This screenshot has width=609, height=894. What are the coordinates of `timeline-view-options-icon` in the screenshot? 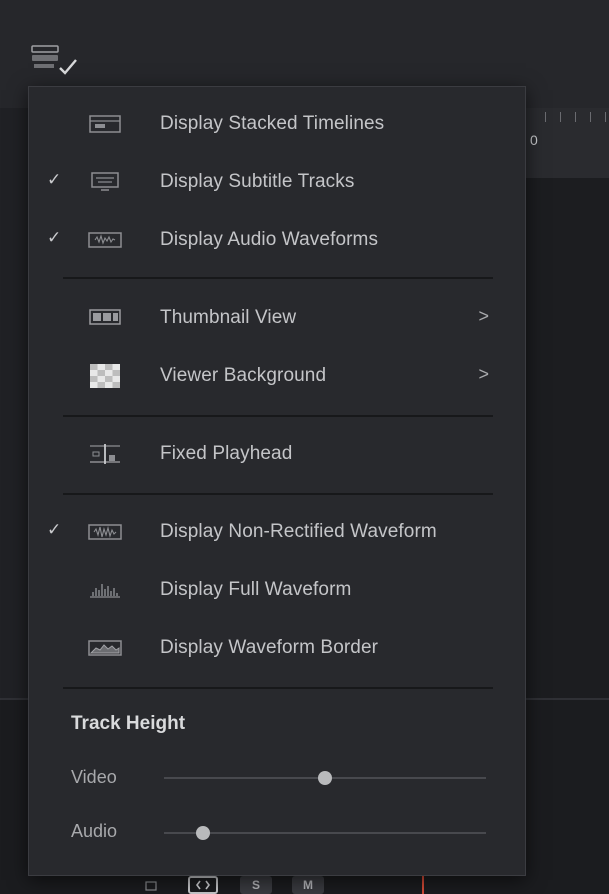 It's located at (54, 60).